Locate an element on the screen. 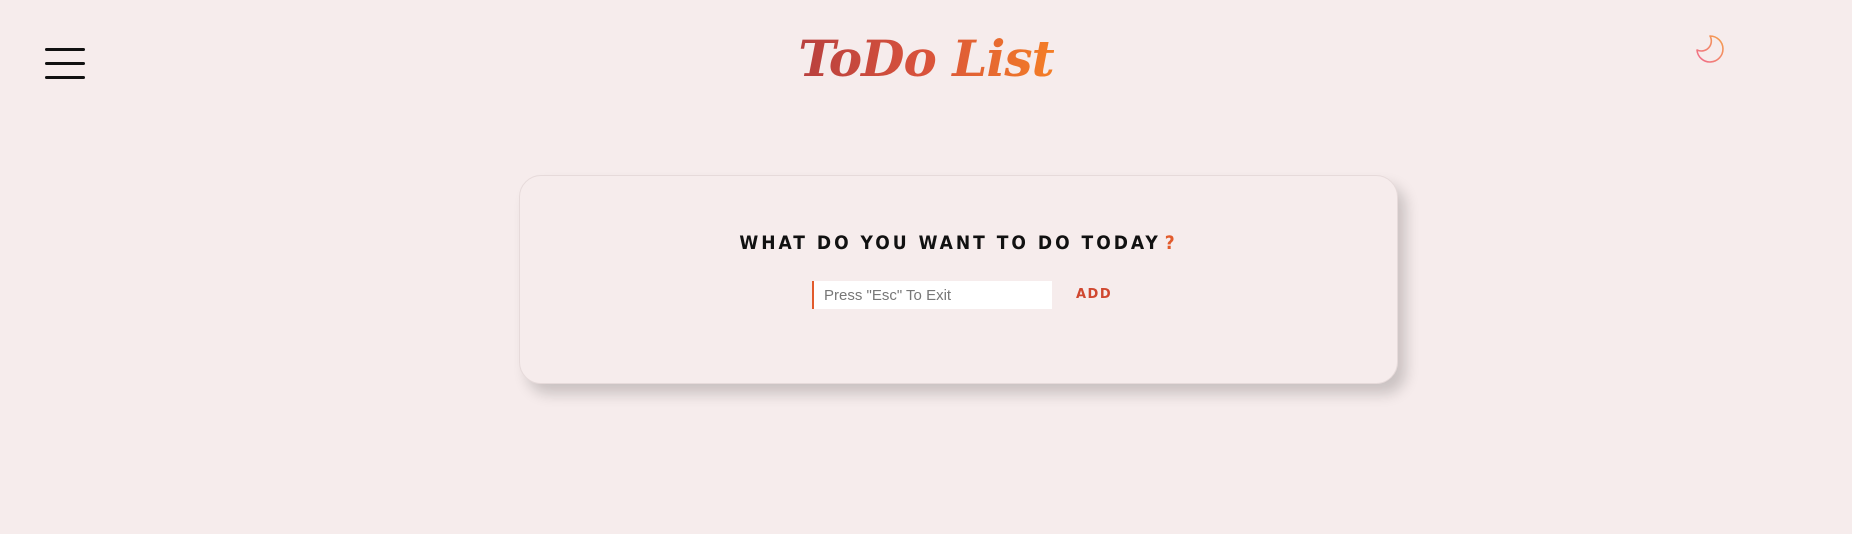 This screenshot has height=534, width=1852. theme-toggle-button is located at coordinates (1710, 49).